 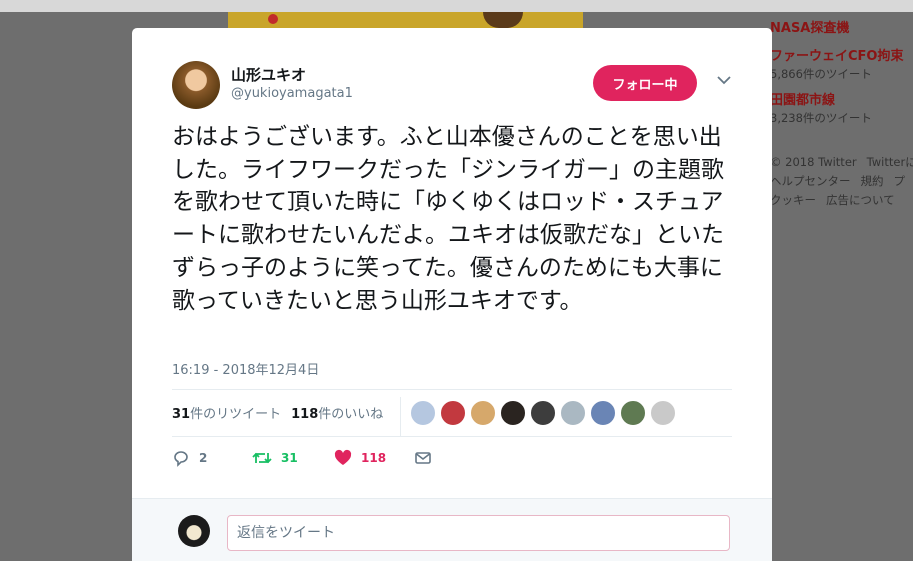 What do you see at coordinates (196, 85) in the screenshot?
I see `author-avatar` at bounding box center [196, 85].